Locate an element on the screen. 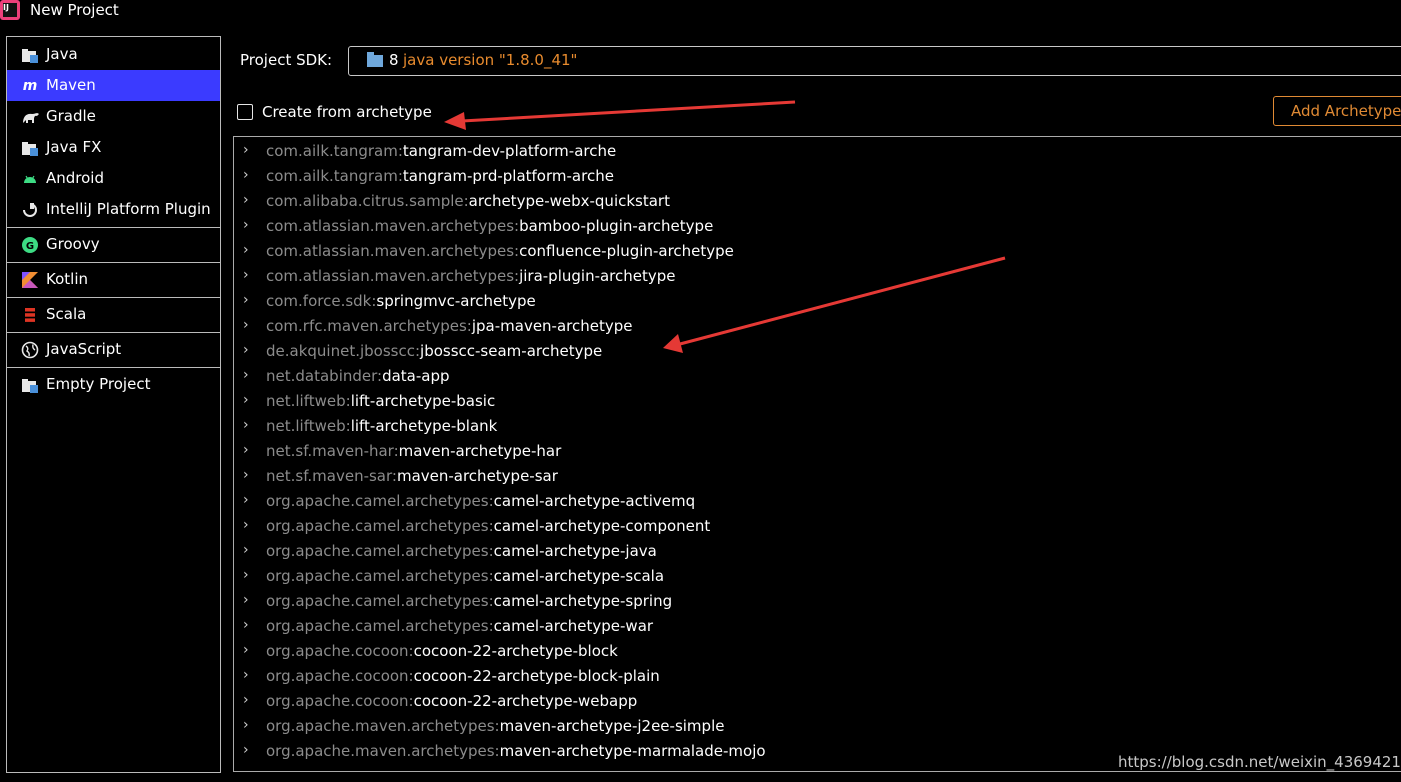 The height and width of the screenshot is (782, 1401). archetype-artifact-id: cocoon-22-archetype-block-plain is located at coordinates (536, 676).